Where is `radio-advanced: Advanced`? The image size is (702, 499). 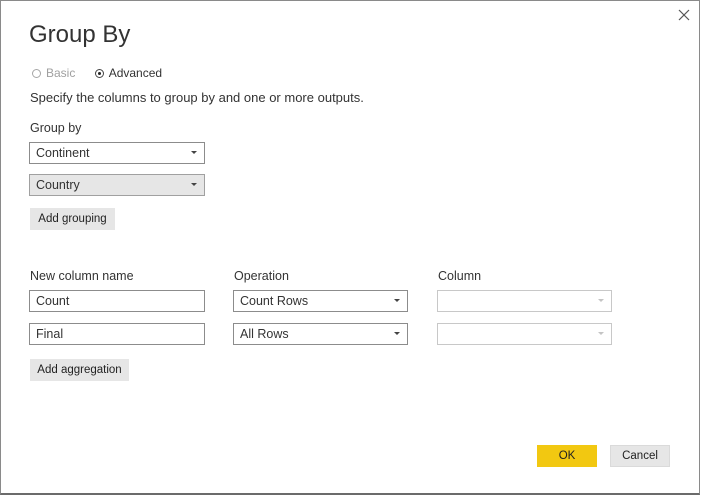 radio-advanced: Advanced is located at coordinates (128, 73).